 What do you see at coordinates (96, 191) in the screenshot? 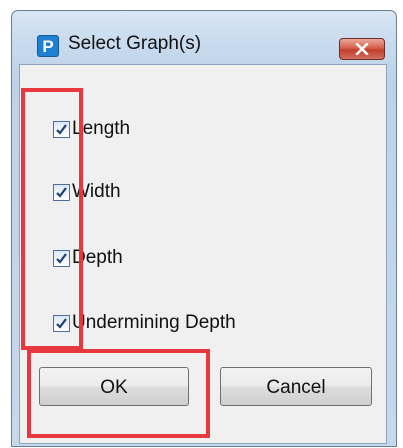
I see `width-label: Width` at bounding box center [96, 191].